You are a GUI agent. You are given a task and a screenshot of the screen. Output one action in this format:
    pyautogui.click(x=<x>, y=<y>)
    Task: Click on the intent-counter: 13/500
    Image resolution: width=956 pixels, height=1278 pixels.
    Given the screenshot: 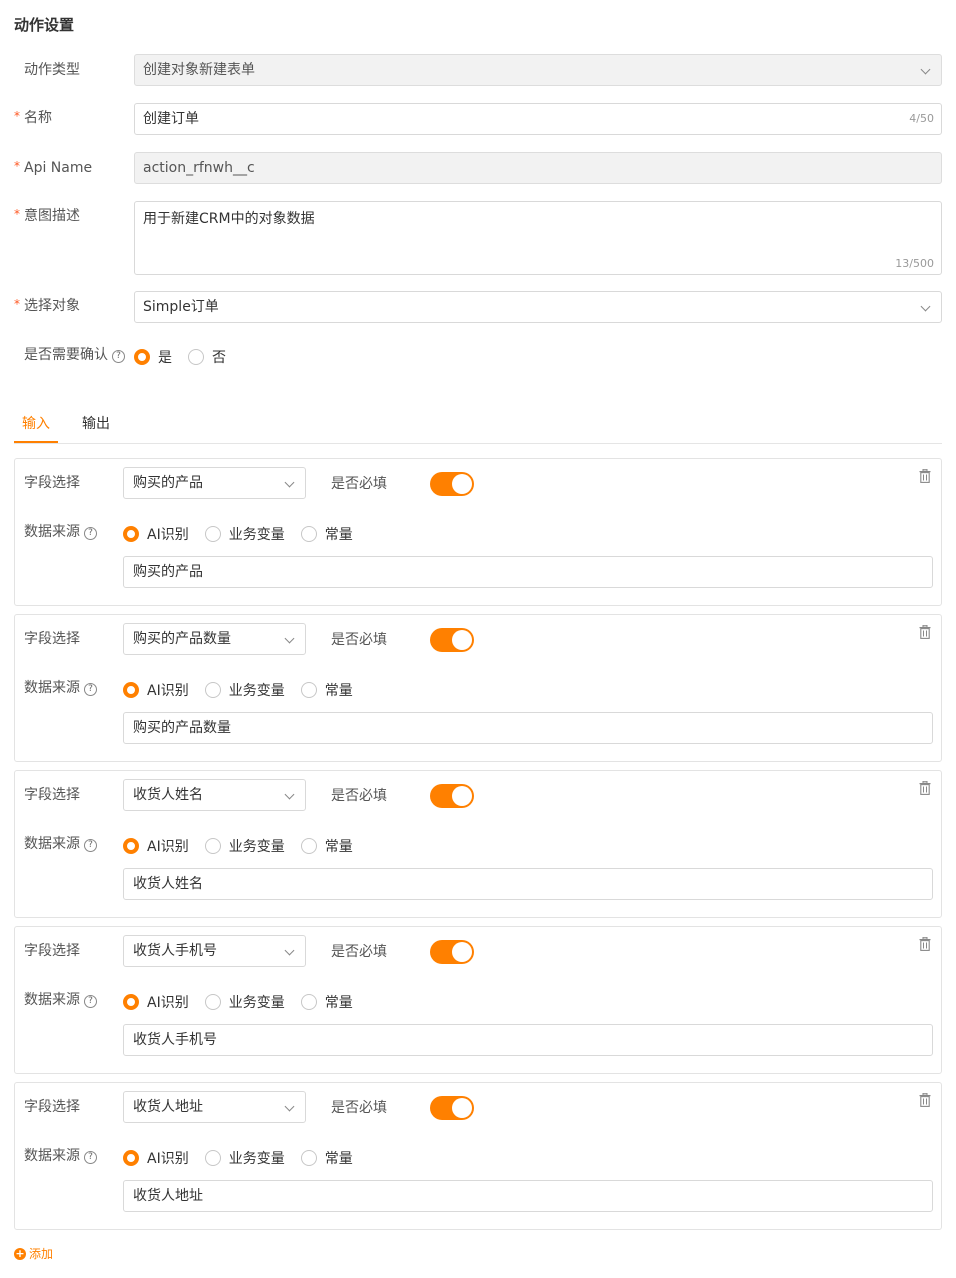 What is the action you would take?
    pyautogui.click(x=914, y=263)
    